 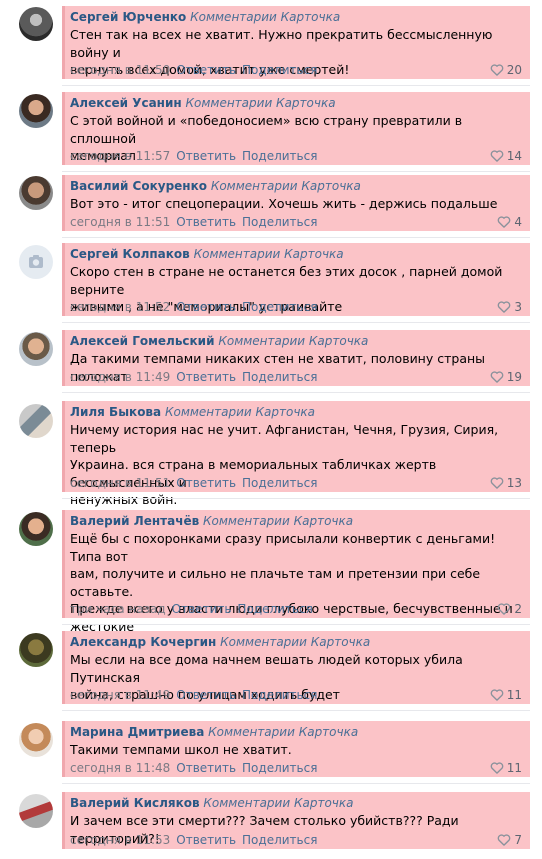 I want to click on like-button: 3, so click(x=509, y=307).